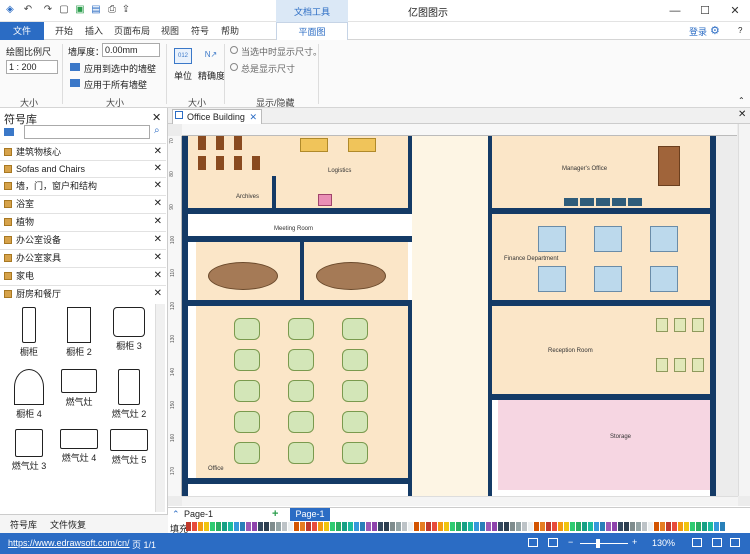  I want to click on tab-symbol: 符号, so click(200, 31).